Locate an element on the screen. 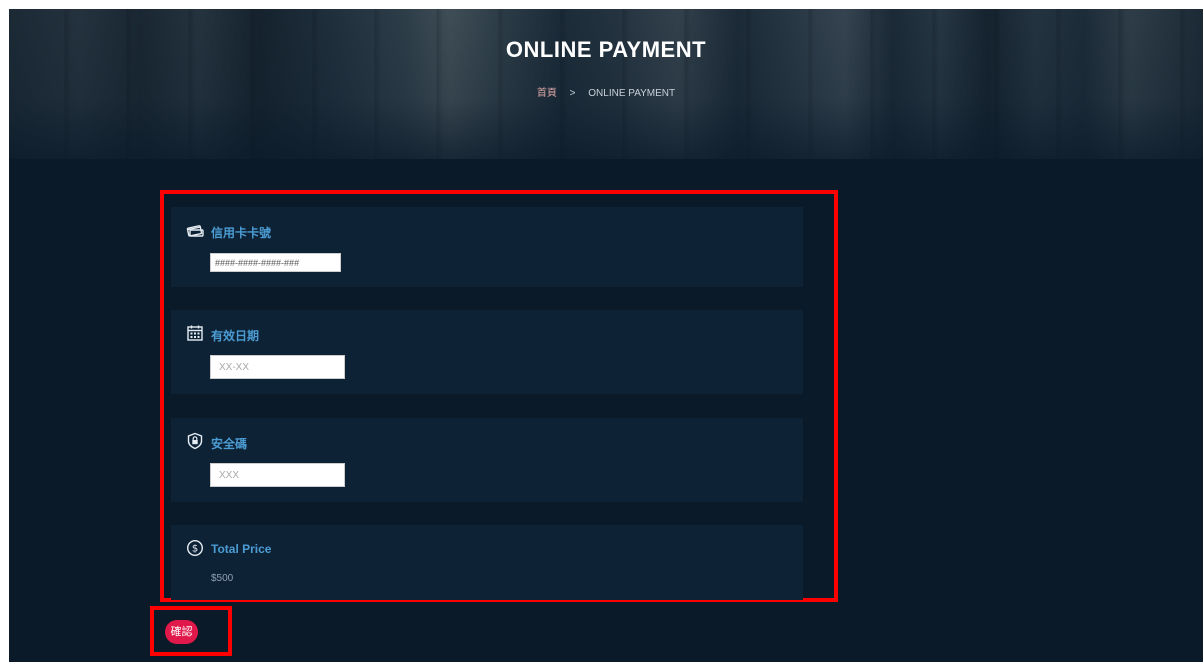 The image size is (1203, 662). security-code-label: 安全碼 is located at coordinates (229, 444).